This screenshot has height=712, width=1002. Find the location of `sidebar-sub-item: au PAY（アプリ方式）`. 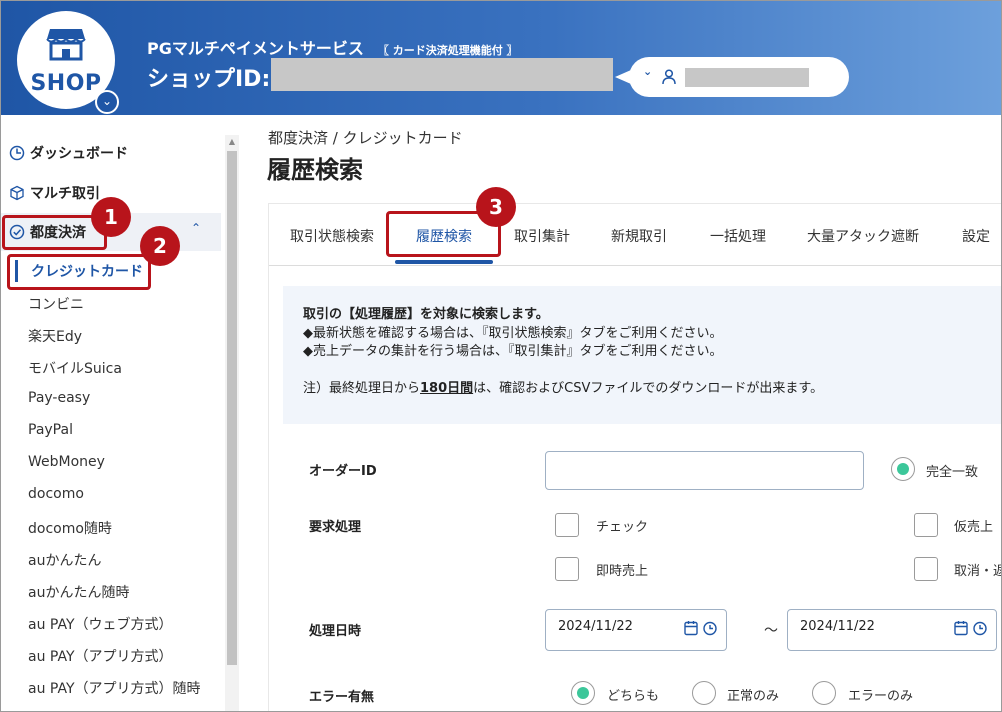

sidebar-sub-item: au PAY（アプリ方式） is located at coordinates (100, 656).